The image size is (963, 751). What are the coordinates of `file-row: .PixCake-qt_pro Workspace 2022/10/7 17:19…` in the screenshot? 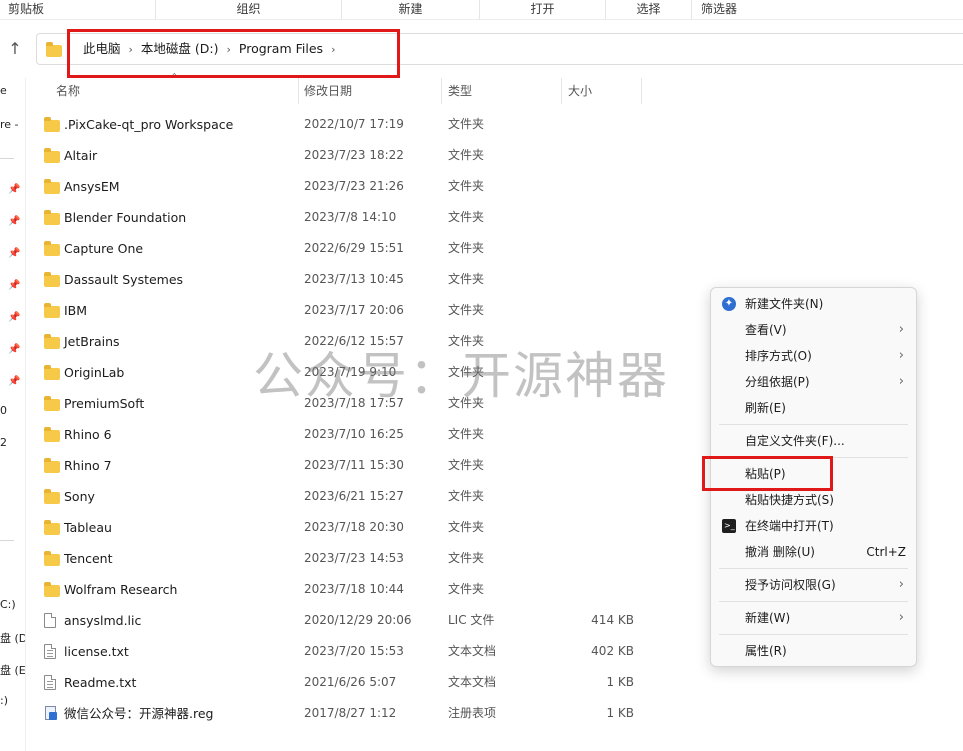 It's located at (350, 124).